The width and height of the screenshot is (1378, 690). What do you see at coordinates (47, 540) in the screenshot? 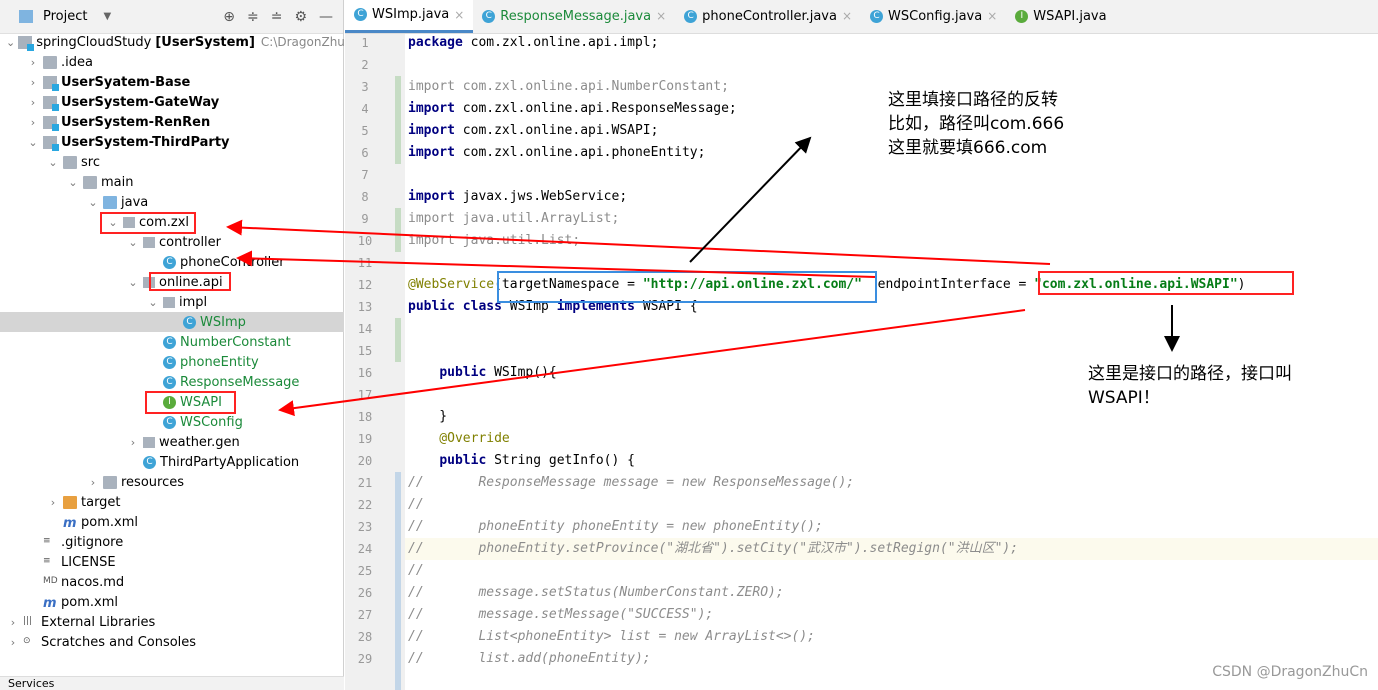
I see `file-icon: ≡` at bounding box center [47, 540].